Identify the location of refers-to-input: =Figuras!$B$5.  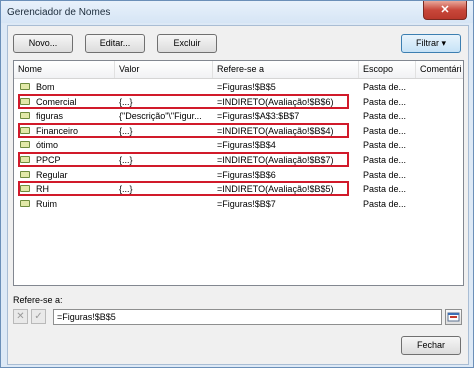
(247, 317).